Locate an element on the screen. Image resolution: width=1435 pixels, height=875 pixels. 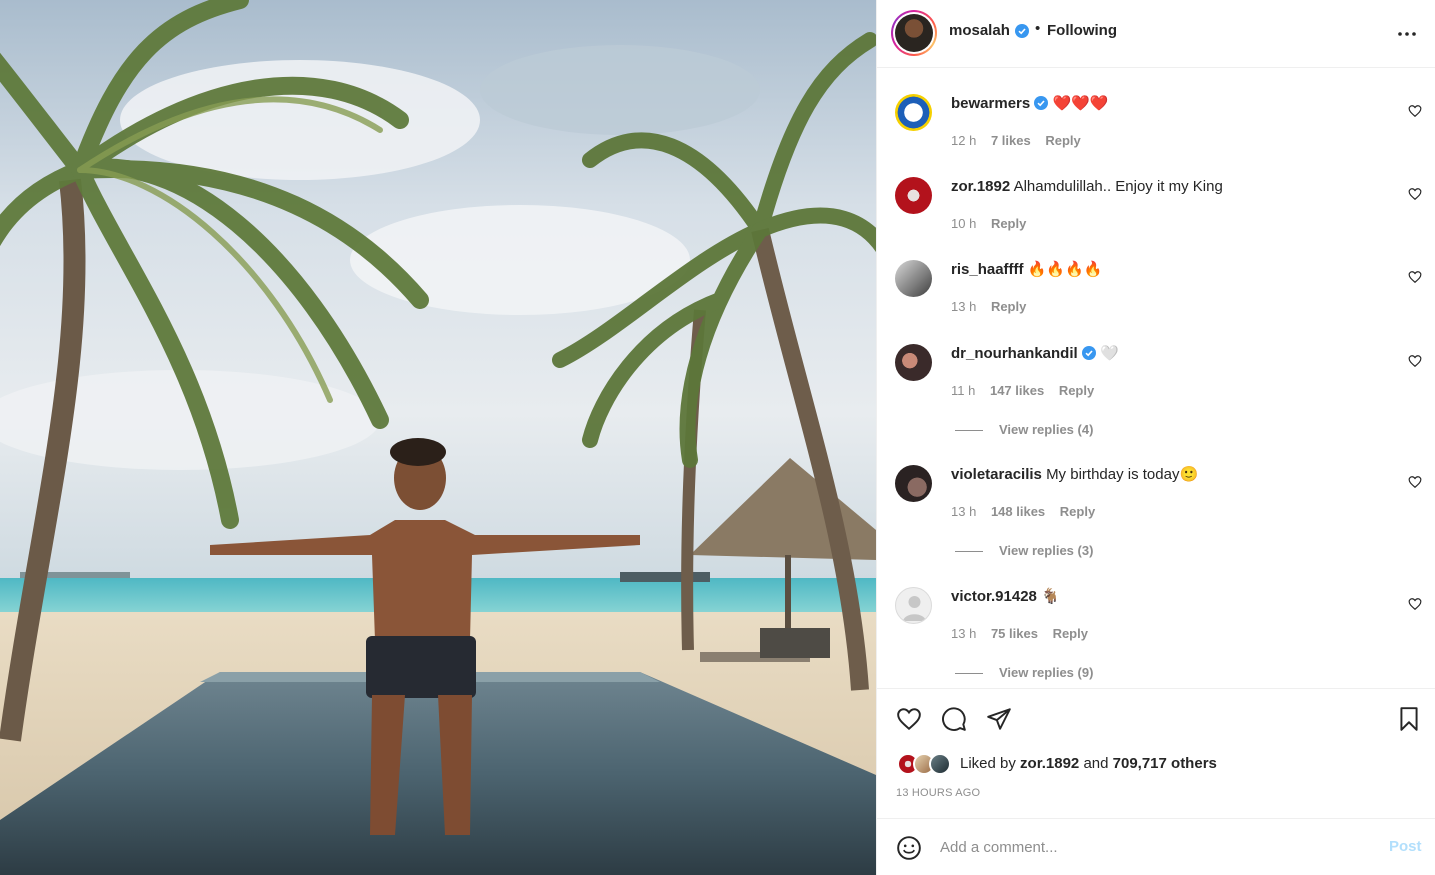
comment-likes: 7 likes is located at coordinates (1011, 140).